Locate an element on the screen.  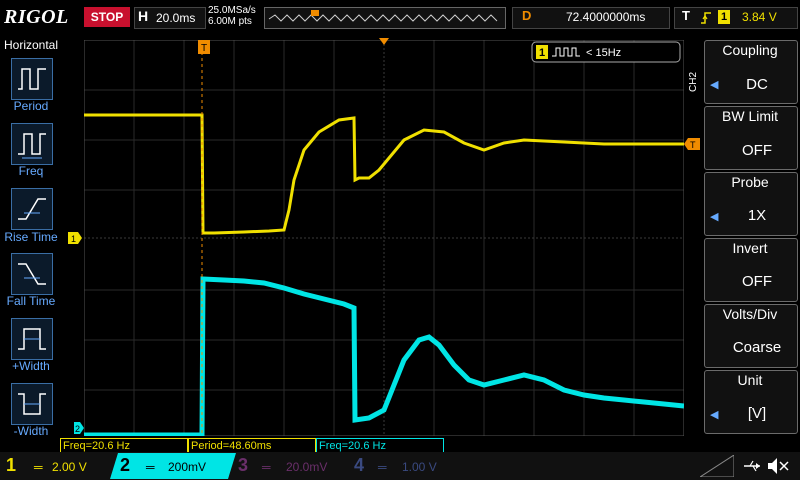
trigger-level: 3.84 V is located at coordinates (759, 17).